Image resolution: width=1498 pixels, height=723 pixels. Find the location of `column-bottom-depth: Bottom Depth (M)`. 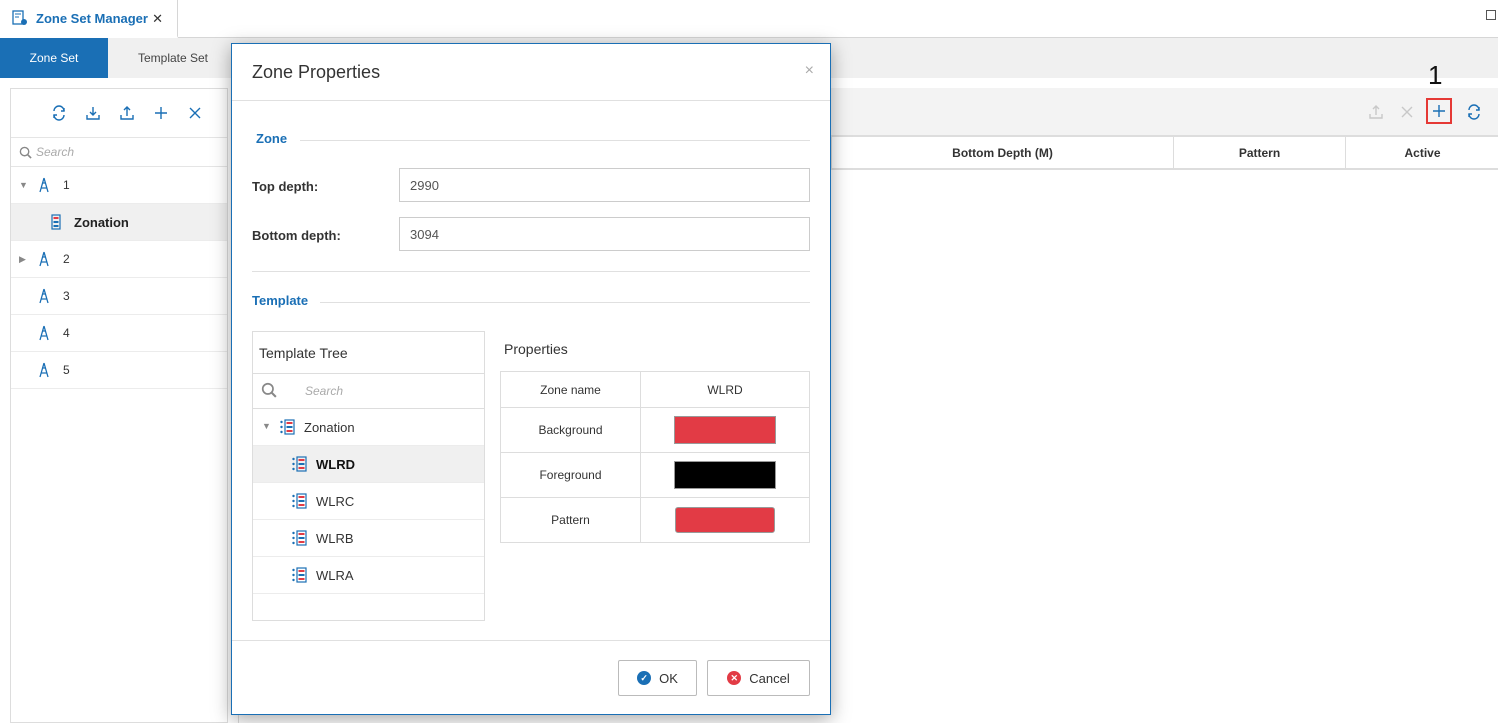

column-bottom-depth: Bottom Depth (M) is located at coordinates (1002, 153).